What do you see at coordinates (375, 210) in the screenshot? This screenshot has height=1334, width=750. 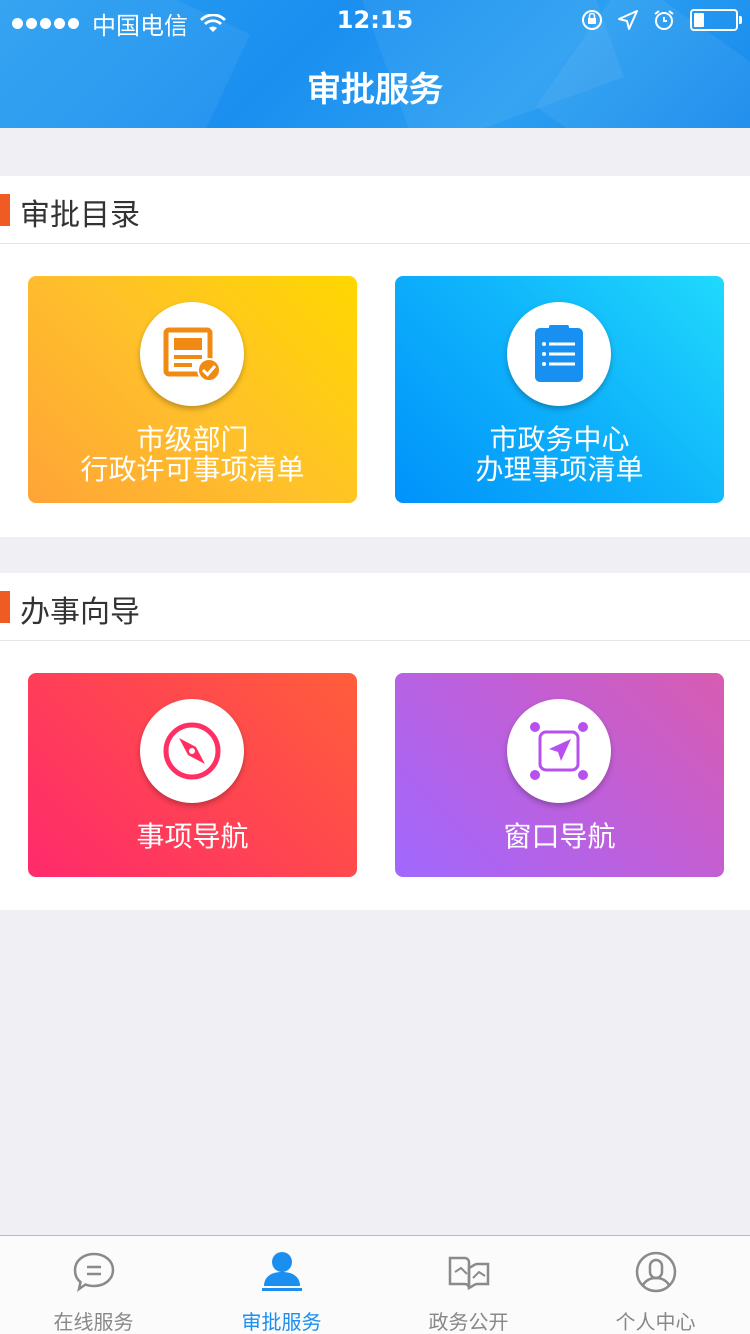 I see `section-header: 审批目录` at bounding box center [375, 210].